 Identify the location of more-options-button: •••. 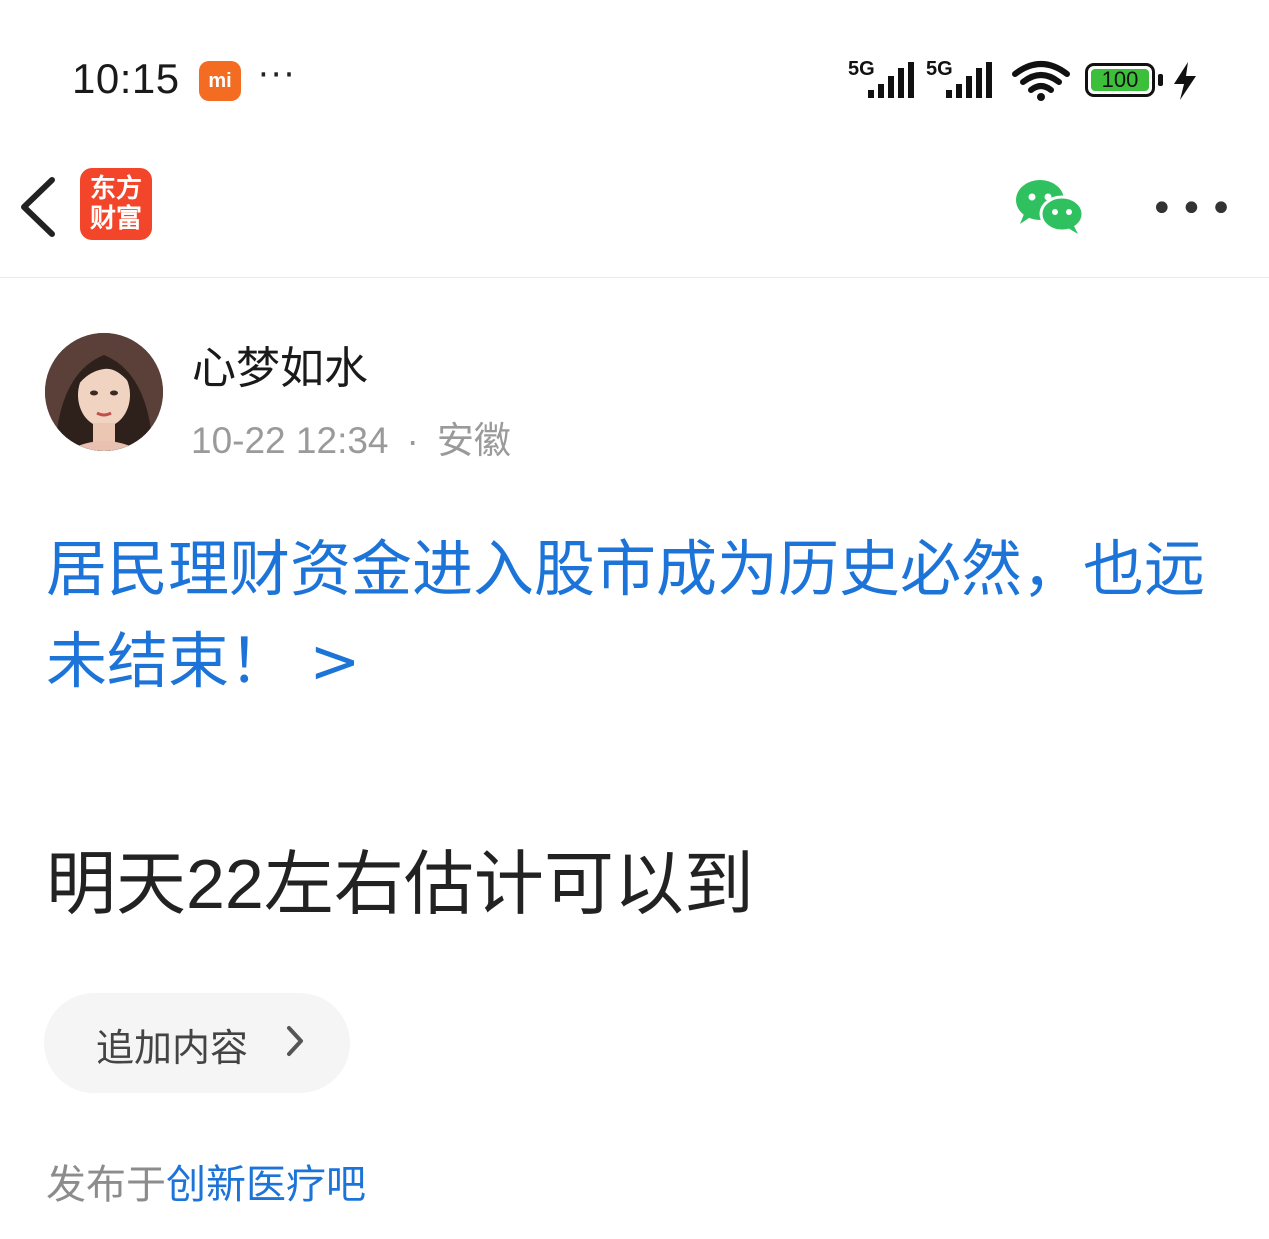
(1194, 209).